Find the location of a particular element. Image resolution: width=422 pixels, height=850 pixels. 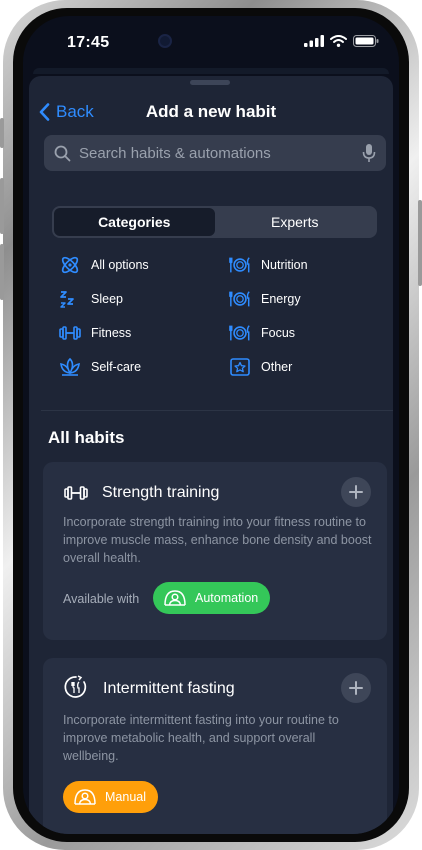

page-title: Add a new habit is located at coordinates (211, 111).